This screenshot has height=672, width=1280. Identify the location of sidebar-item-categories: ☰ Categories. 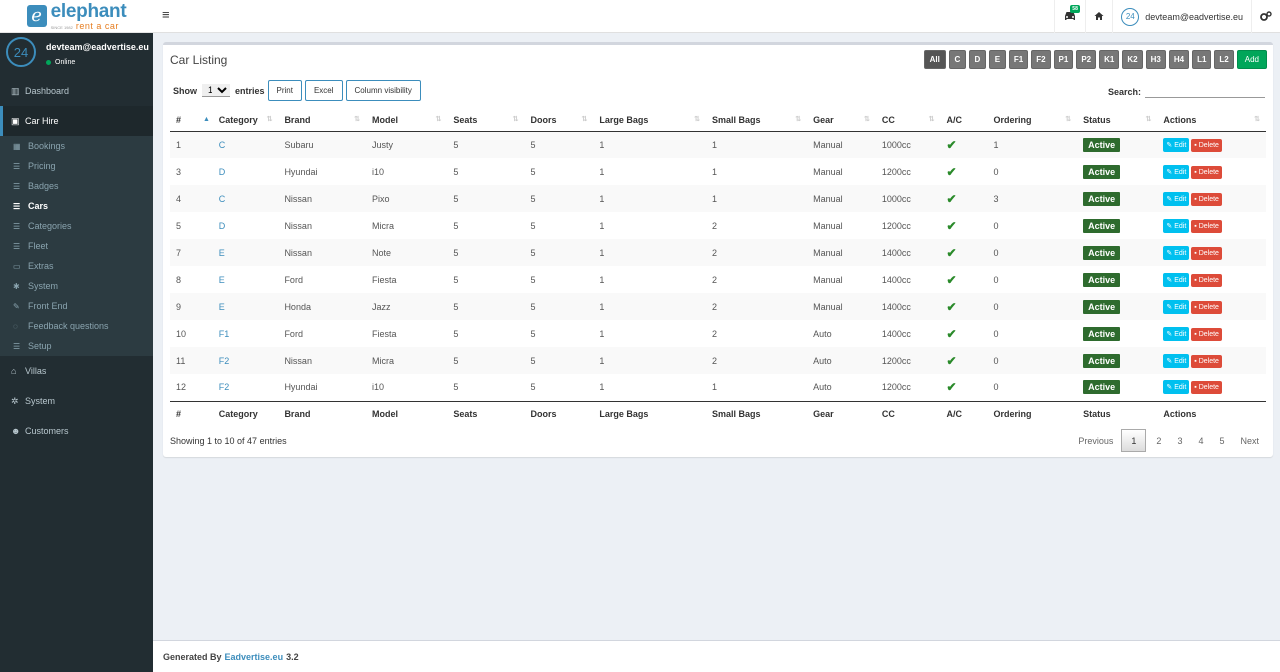
(76, 226).